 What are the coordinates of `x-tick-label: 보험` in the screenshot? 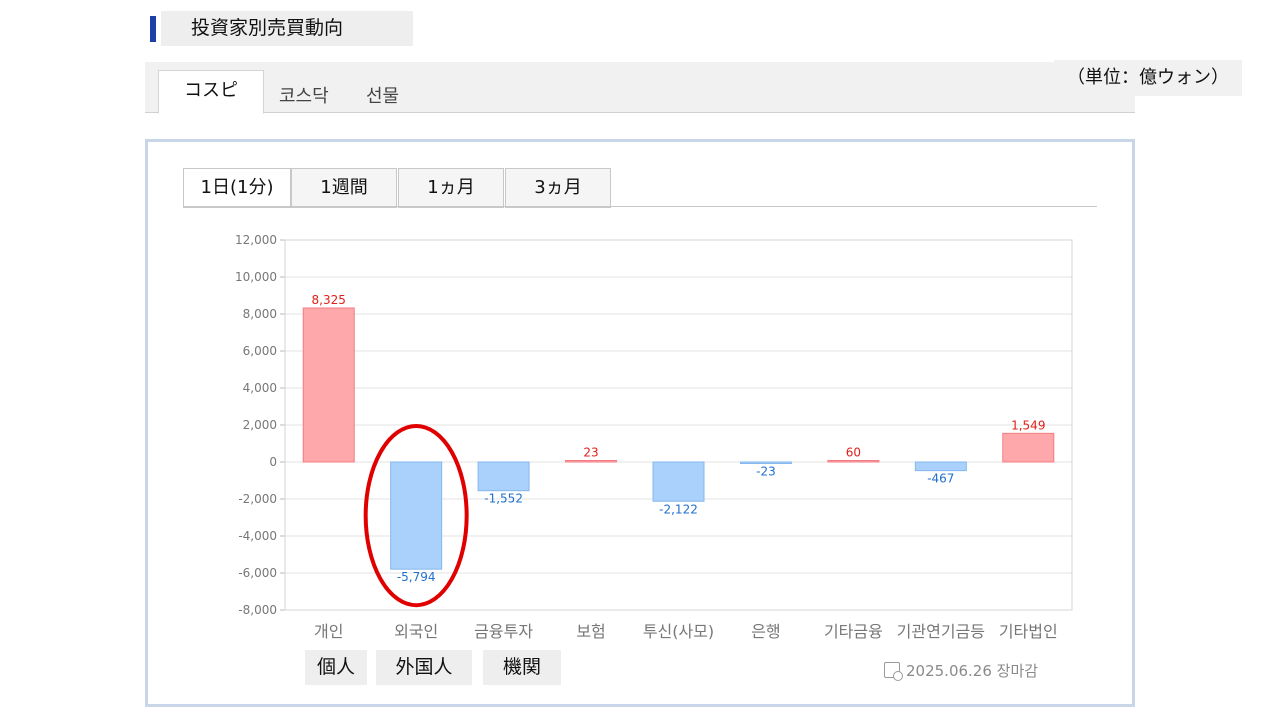 It's located at (590, 631).